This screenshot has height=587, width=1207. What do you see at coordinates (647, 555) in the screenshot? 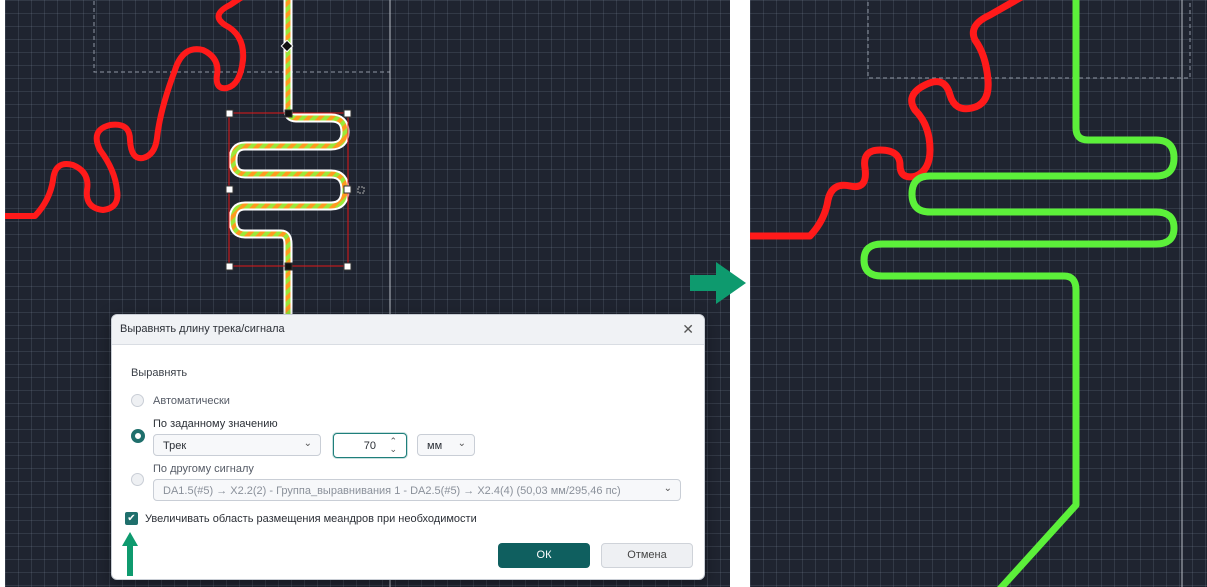
I see `cancel-button: Отмена` at bounding box center [647, 555].